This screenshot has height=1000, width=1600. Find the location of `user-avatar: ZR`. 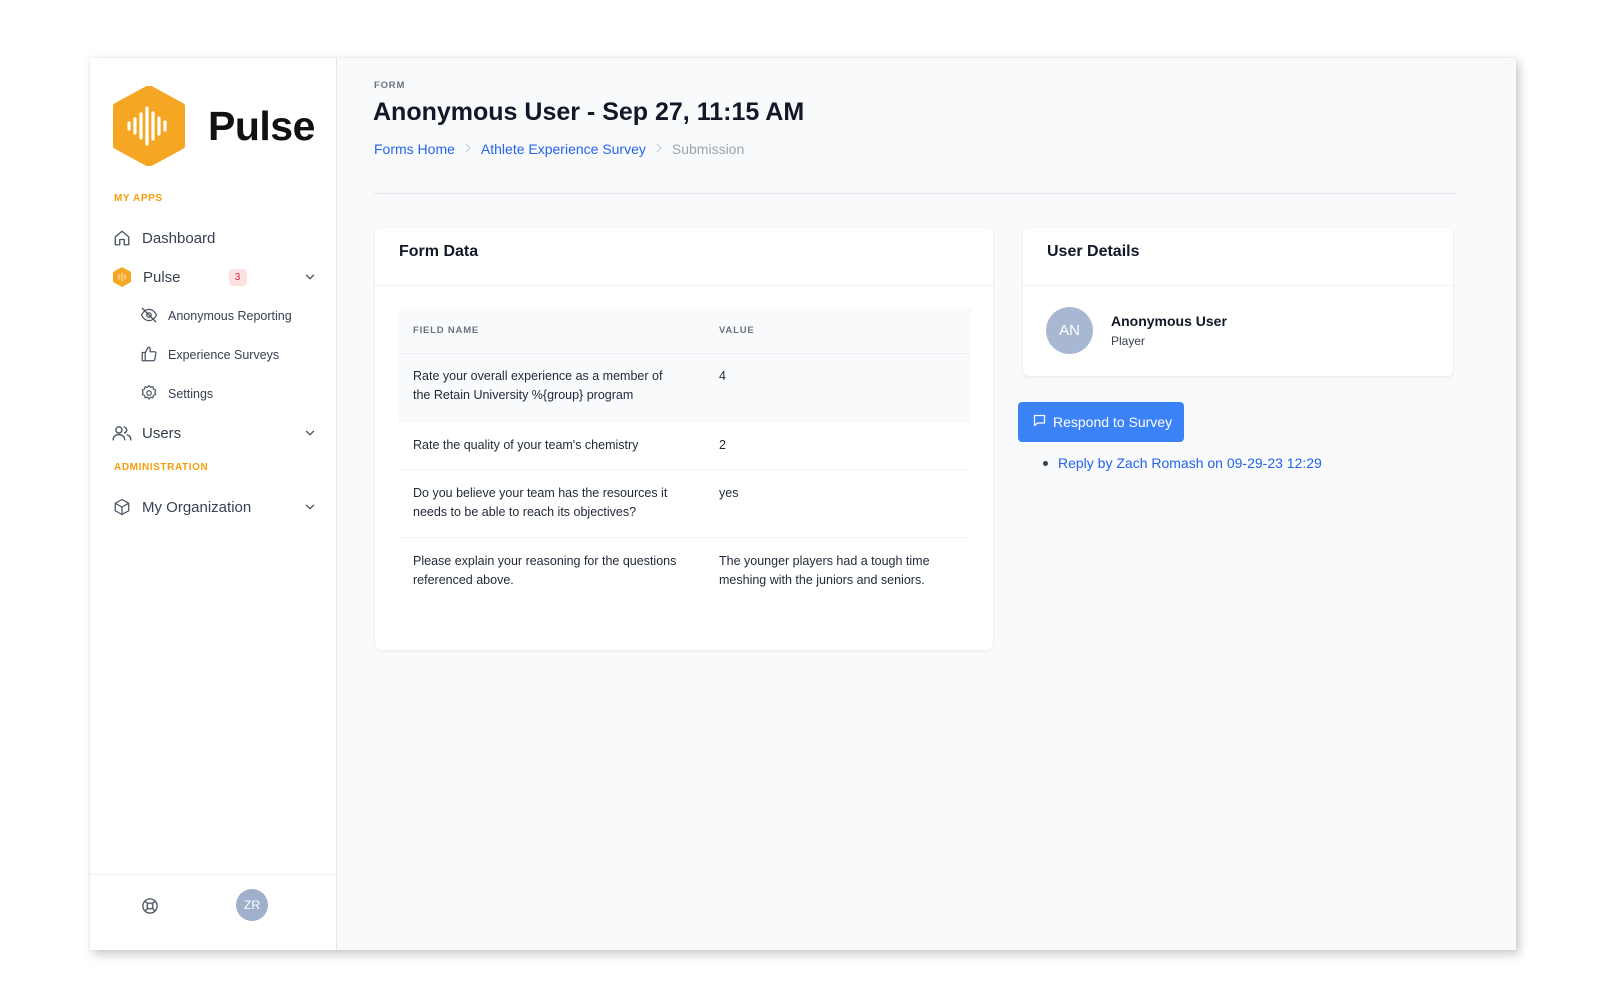

user-avatar: ZR is located at coordinates (252, 905).